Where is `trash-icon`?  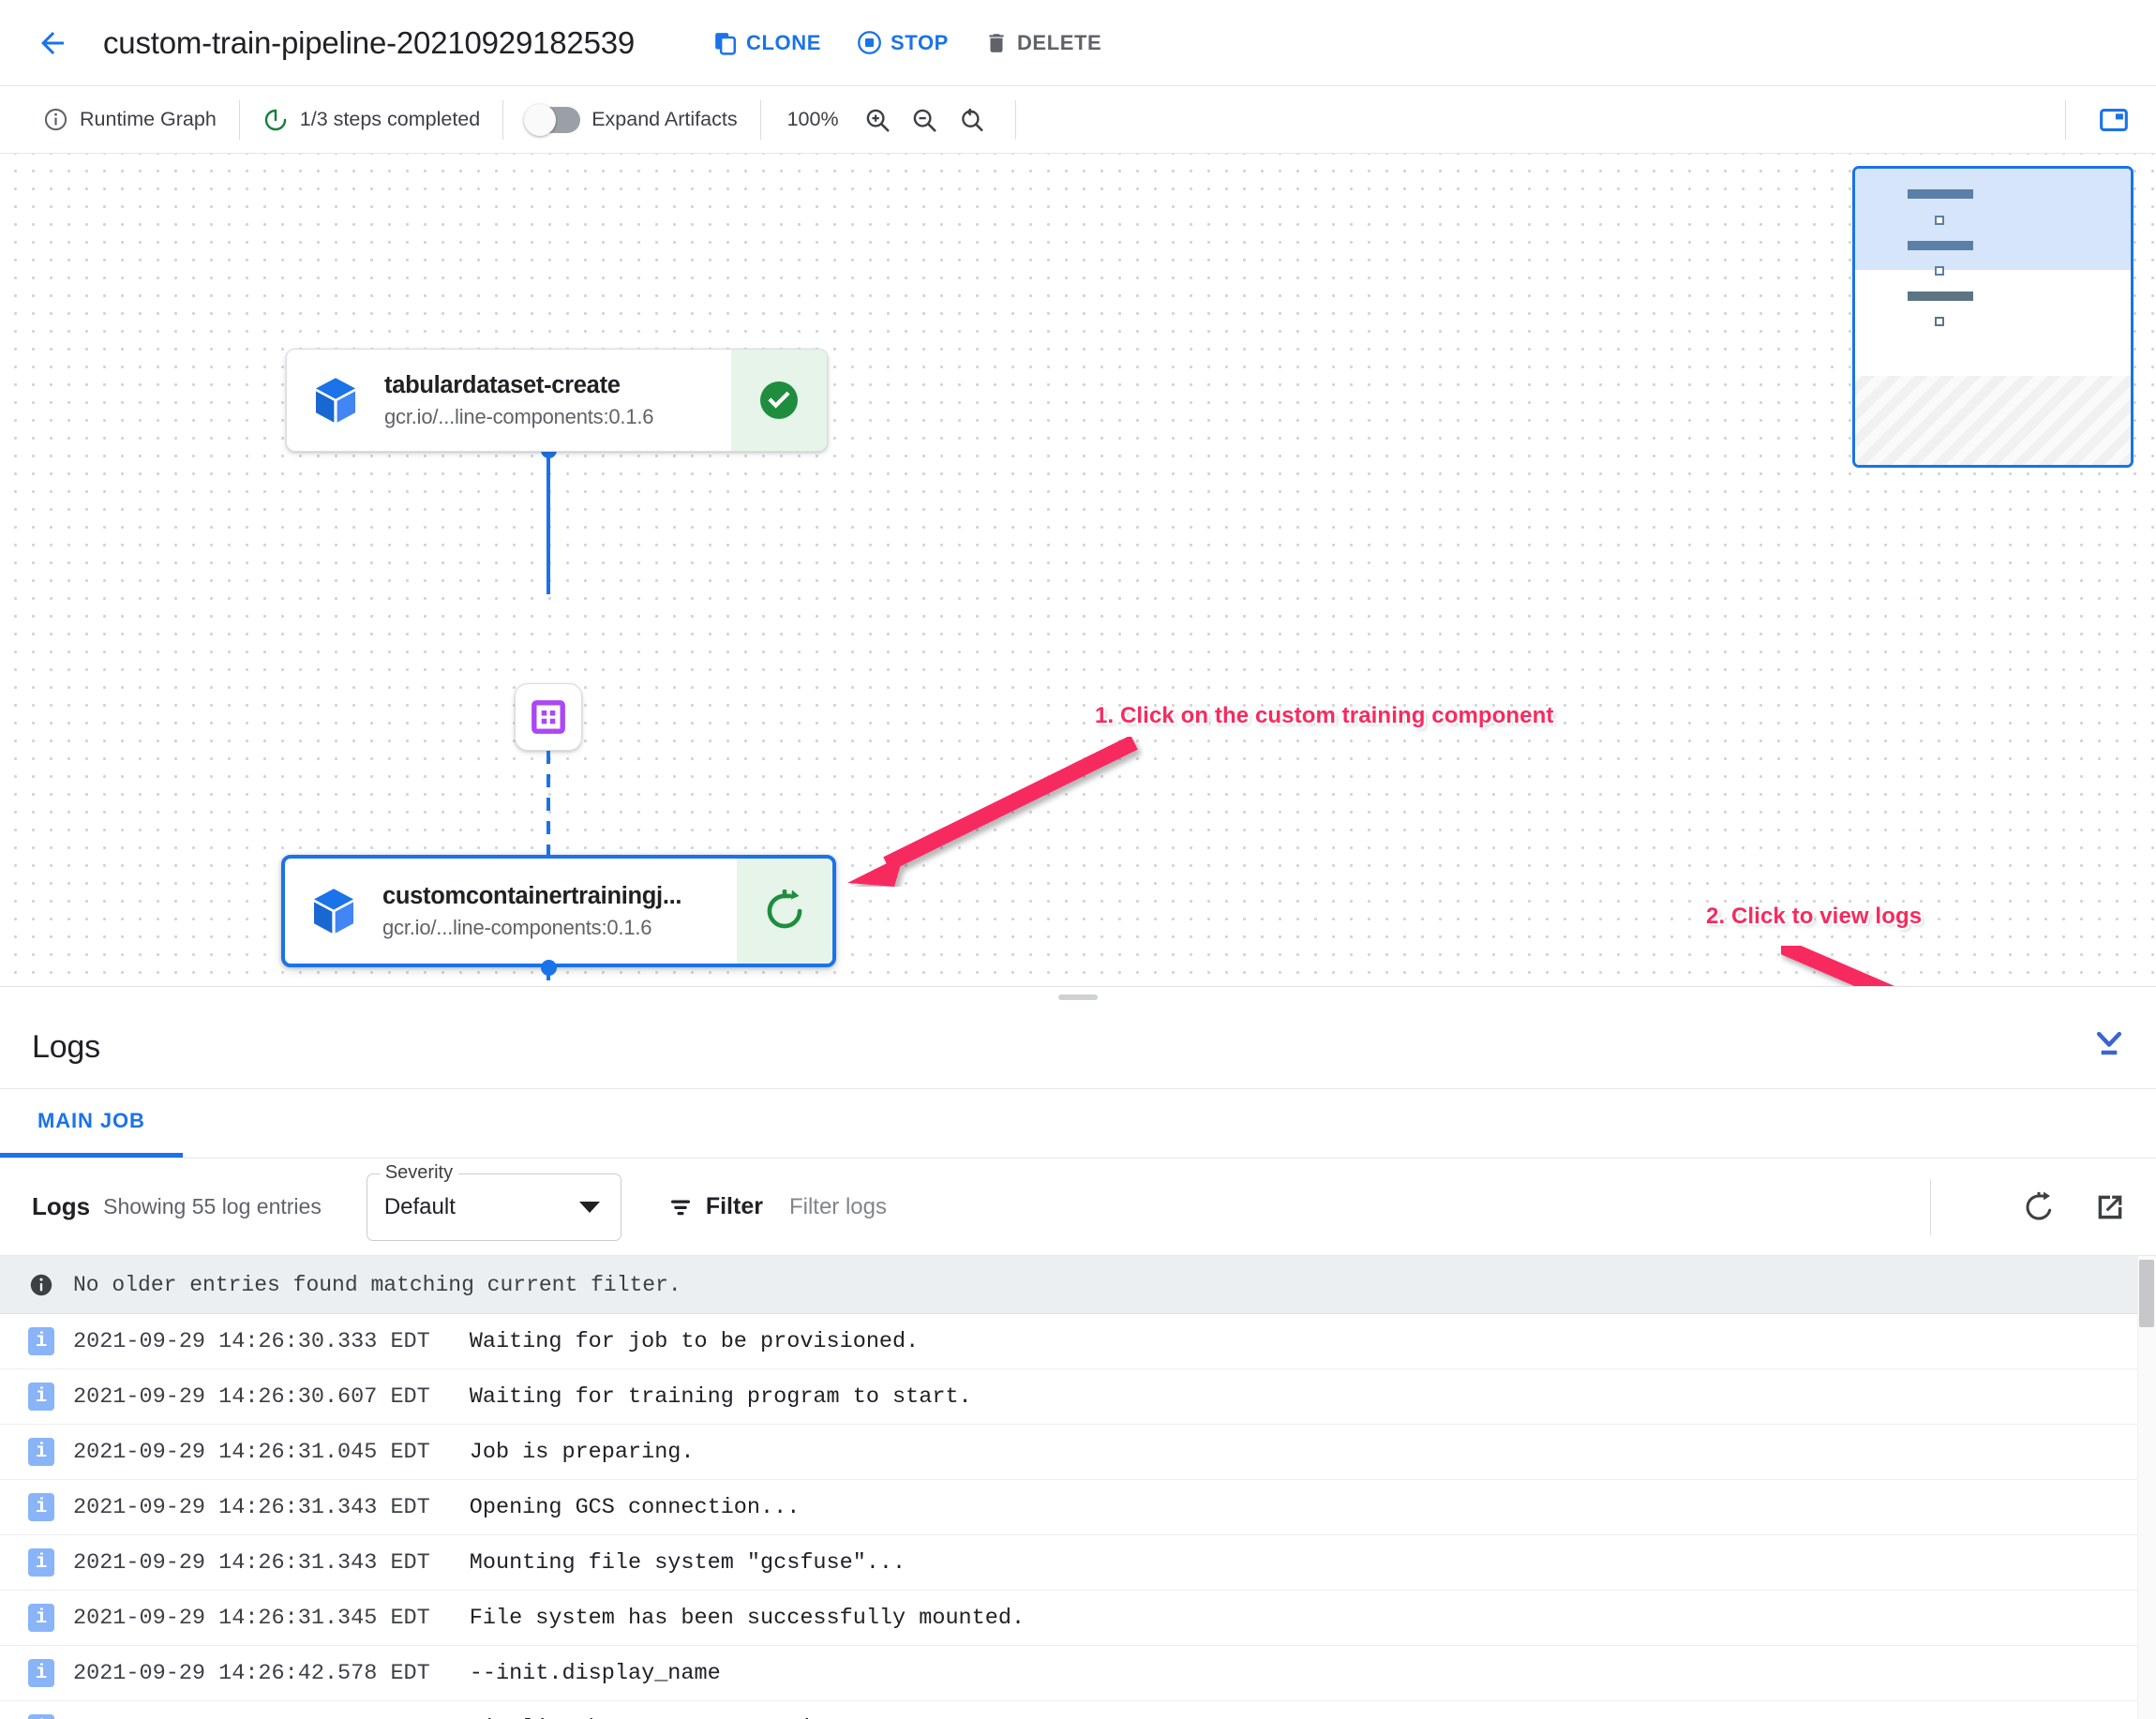
trash-icon is located at coordinates (997, 42).